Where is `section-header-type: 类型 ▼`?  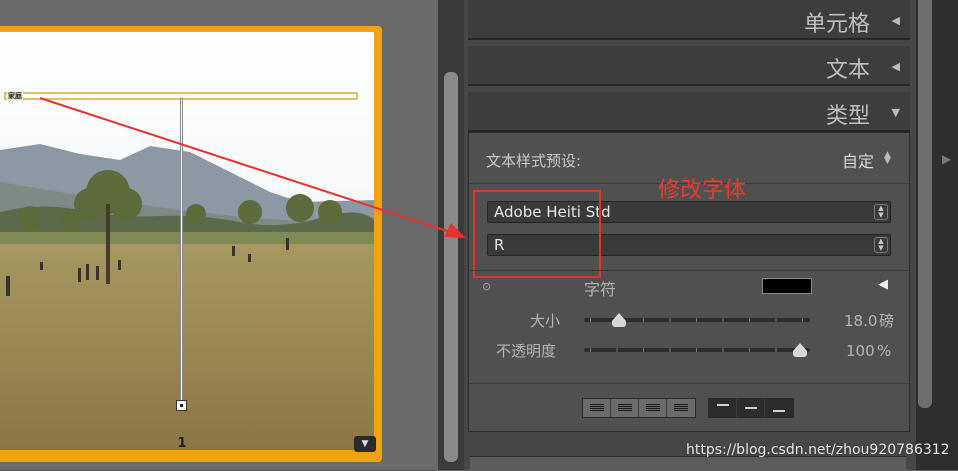 section-header-type: 类型 ▼ is located at coordinates (689, 112).